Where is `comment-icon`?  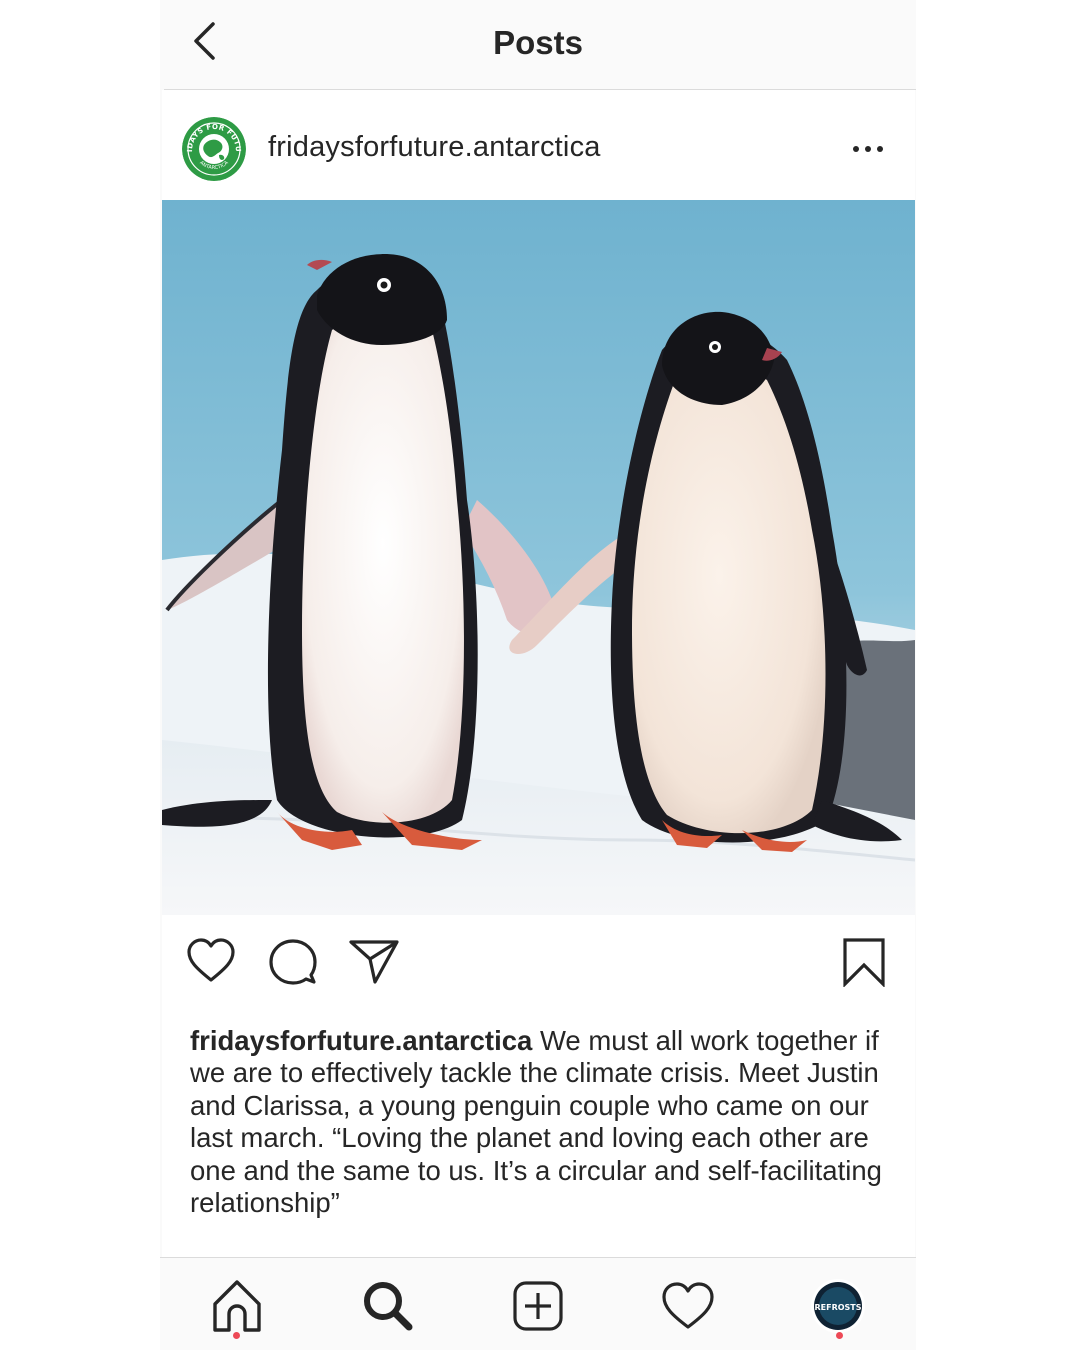 comment-icon is located at coordinates (293, 962).